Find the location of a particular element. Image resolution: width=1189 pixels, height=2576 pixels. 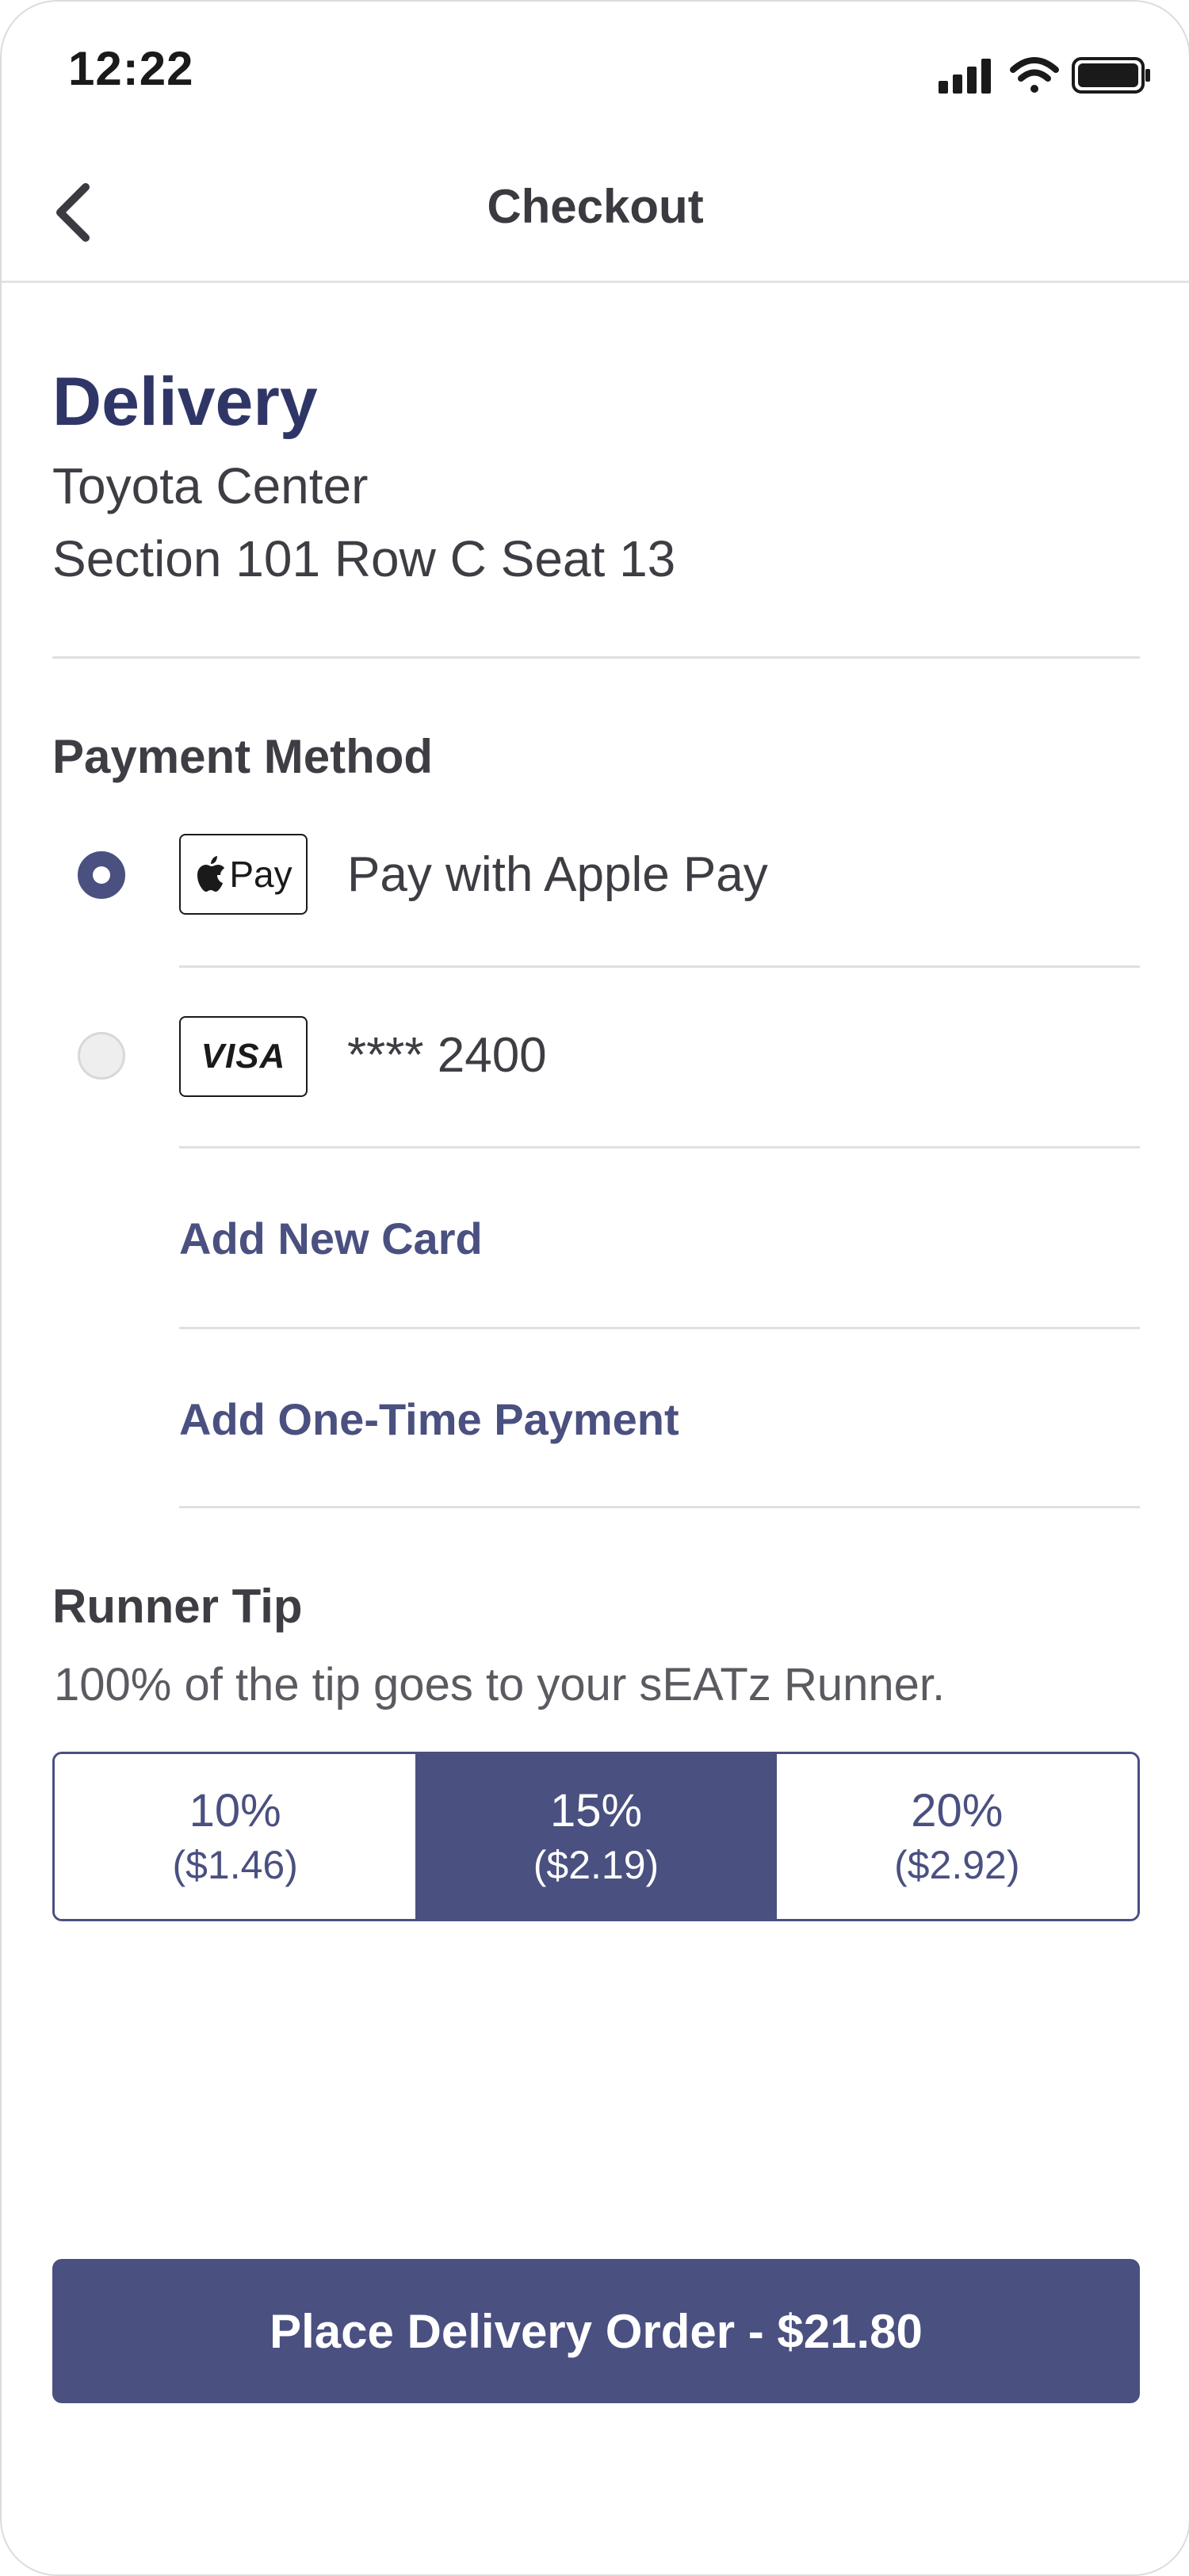

add-new-card-link: Add New Card is located at coordinates (331, 1238).